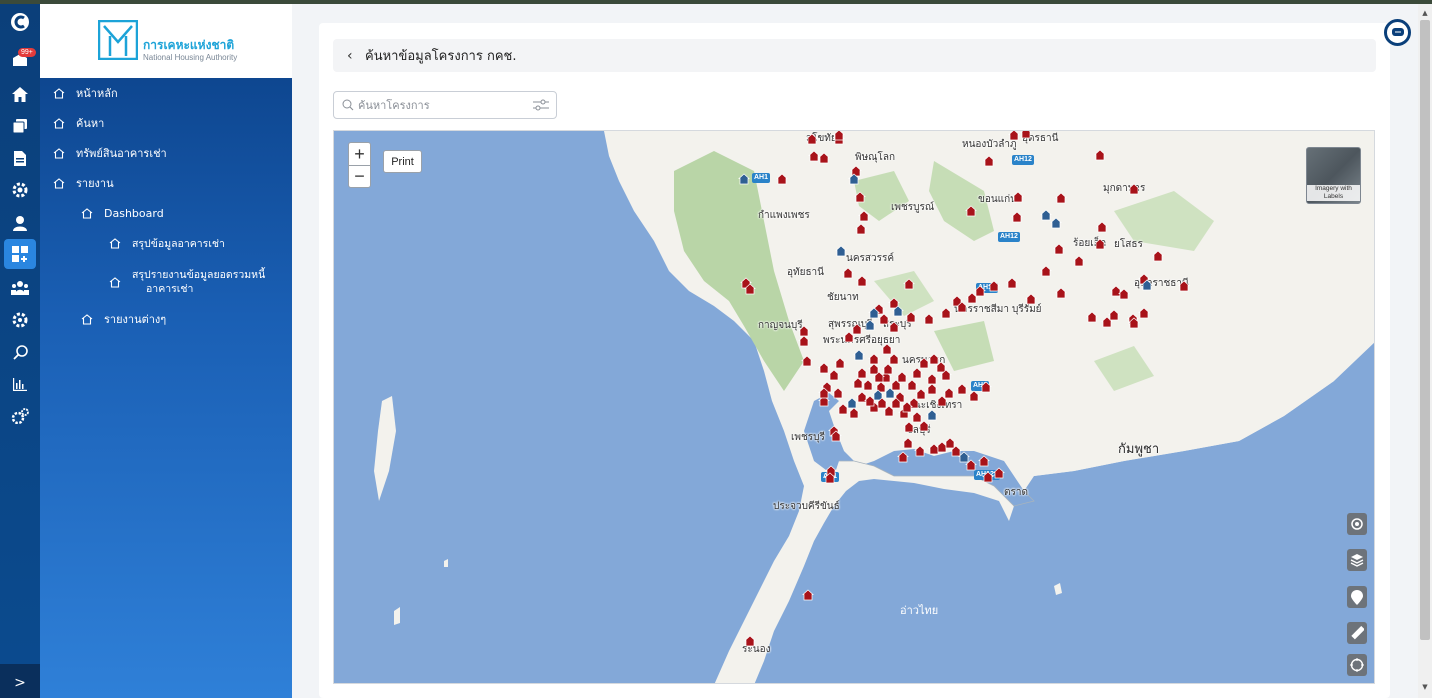 This screenshot has height=698, width=1432. I want to click on dashboard-icon, so click(20, 254).